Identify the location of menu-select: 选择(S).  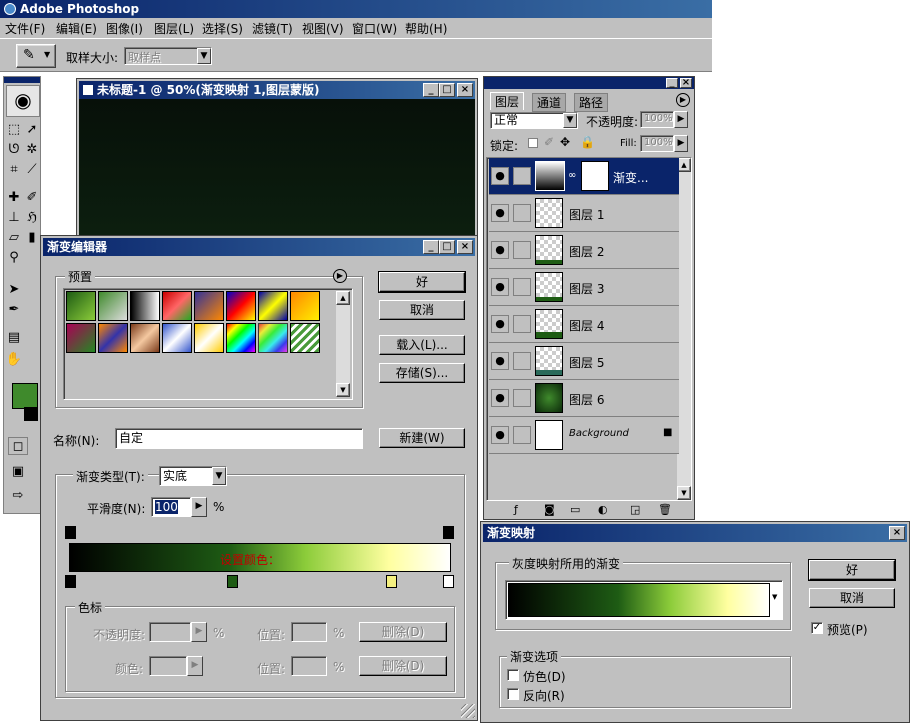
(222, 28).